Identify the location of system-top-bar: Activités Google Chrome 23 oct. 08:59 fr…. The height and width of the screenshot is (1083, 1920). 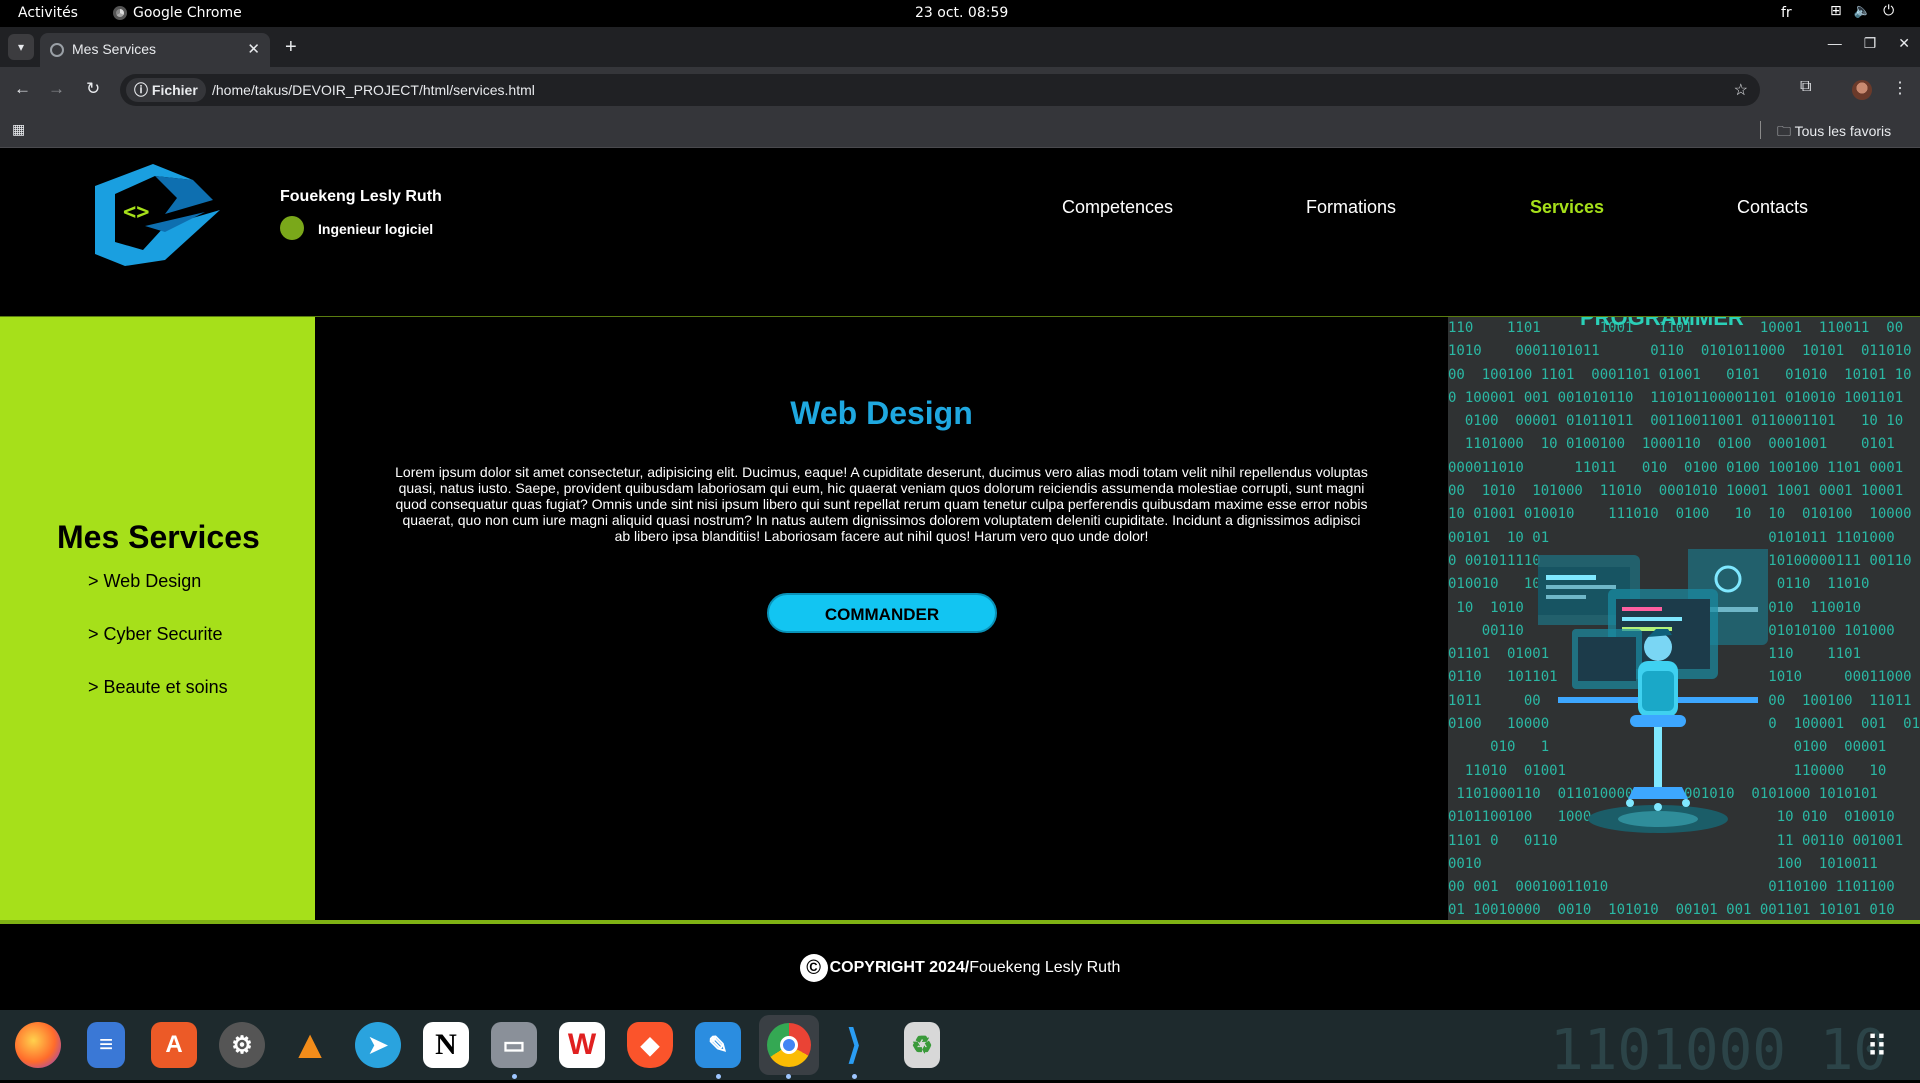
(960, 13).